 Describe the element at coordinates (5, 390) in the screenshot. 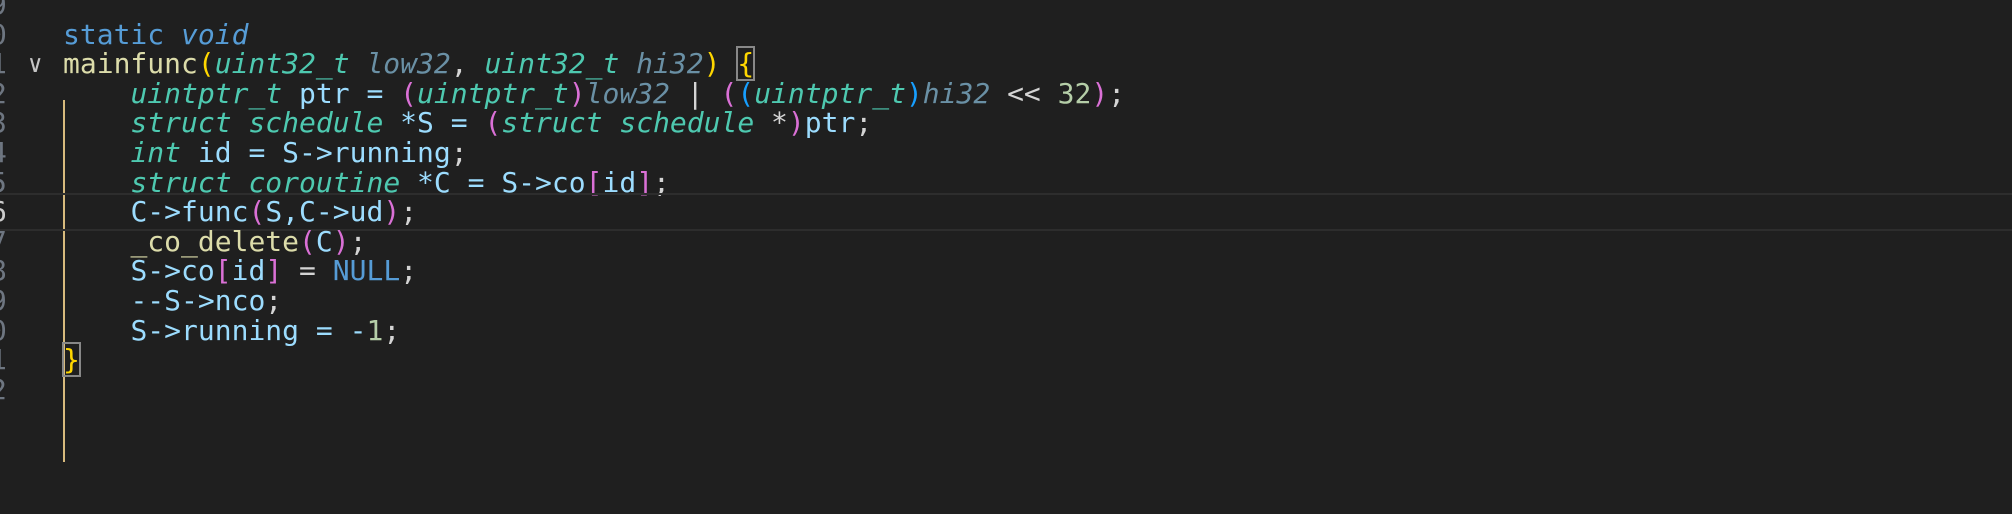

I see `line-number: 2` at that location.